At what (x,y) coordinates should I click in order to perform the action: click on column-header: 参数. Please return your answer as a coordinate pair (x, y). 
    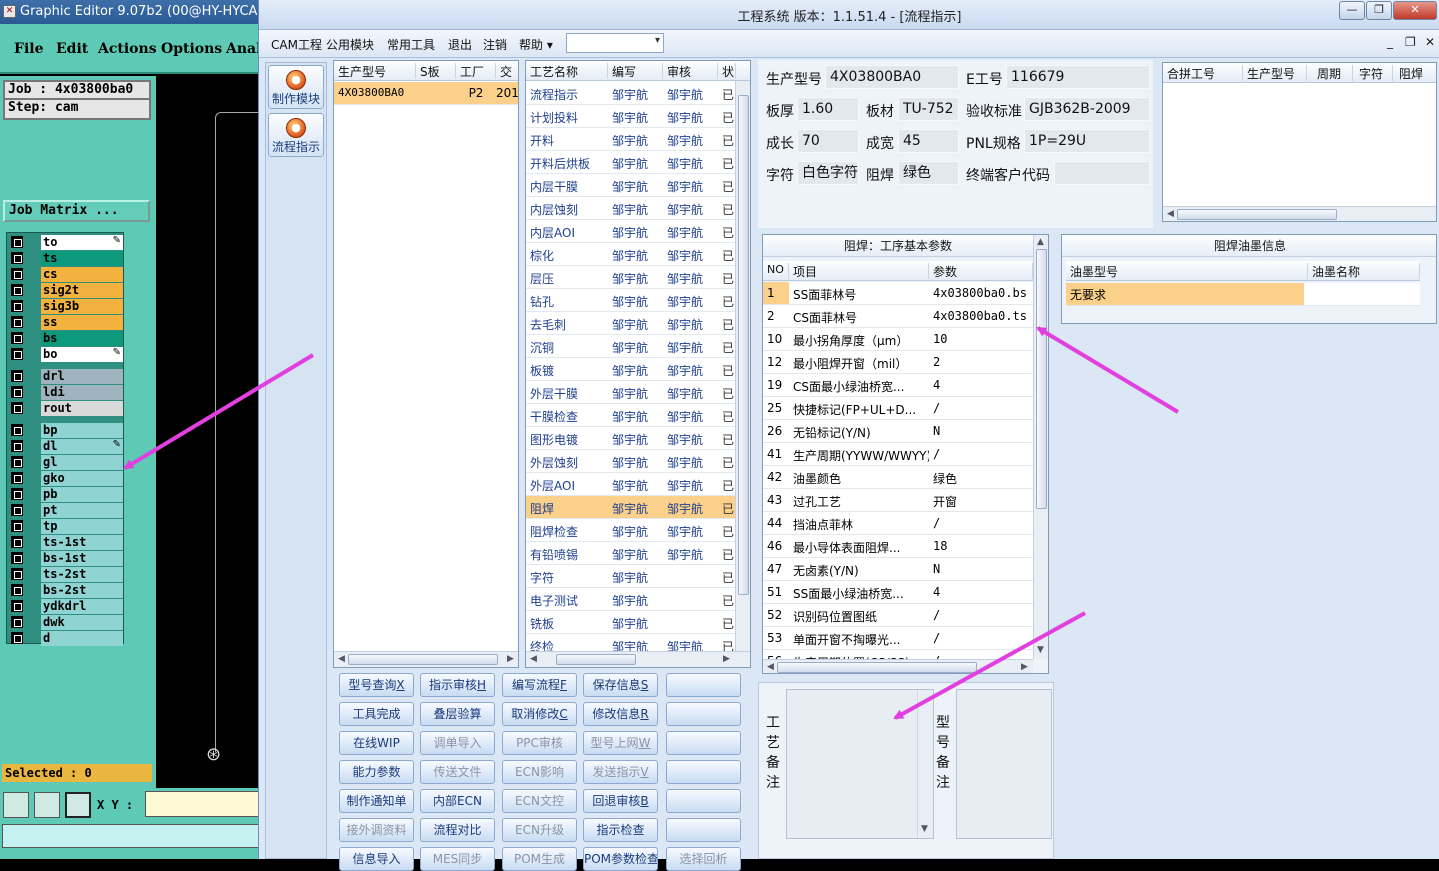
    Looking at the image, I should click on (981, 271).